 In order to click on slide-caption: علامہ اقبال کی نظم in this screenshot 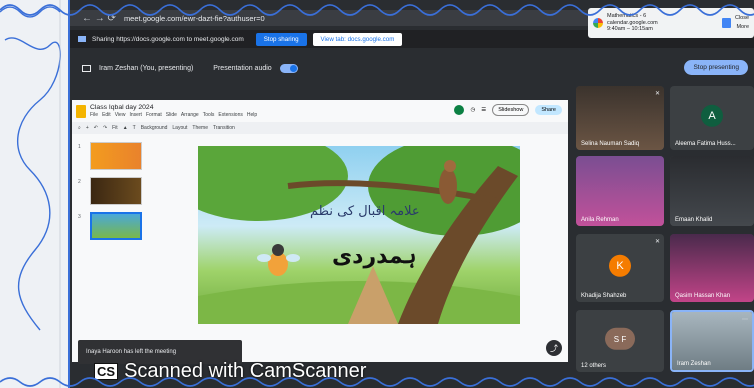, I will do `click(365, 211)`.